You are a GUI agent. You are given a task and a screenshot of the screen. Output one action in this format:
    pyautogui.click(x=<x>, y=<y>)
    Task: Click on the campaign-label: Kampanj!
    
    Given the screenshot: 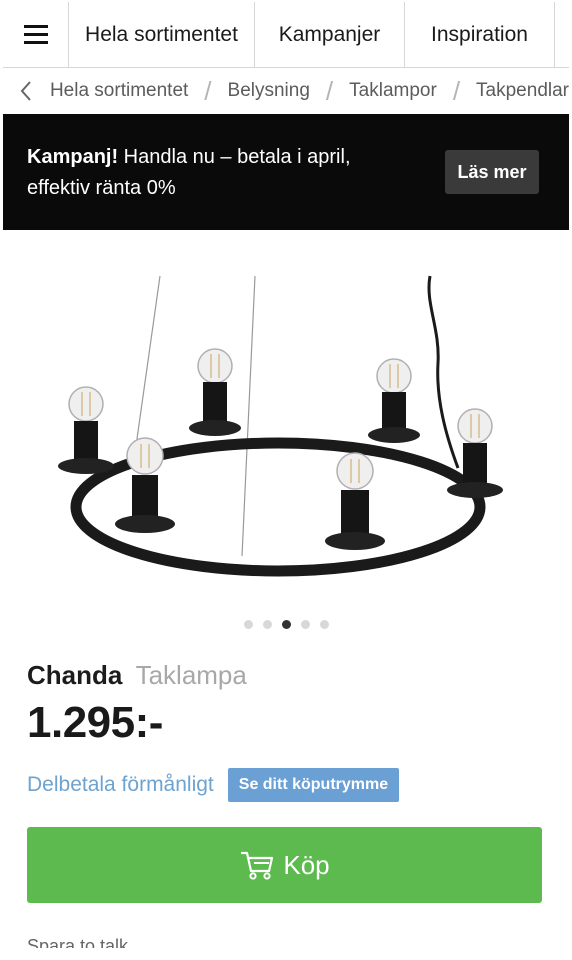 What is the action you would take?
    pyautogui.click(x=73, y=157)
    